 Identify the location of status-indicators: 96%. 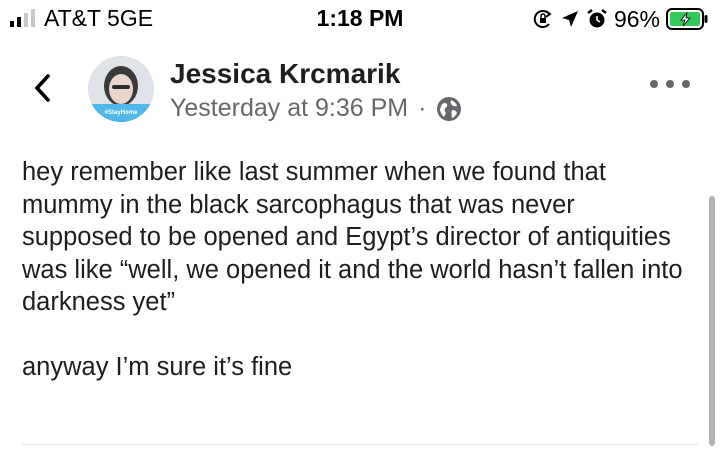
(620, 19).